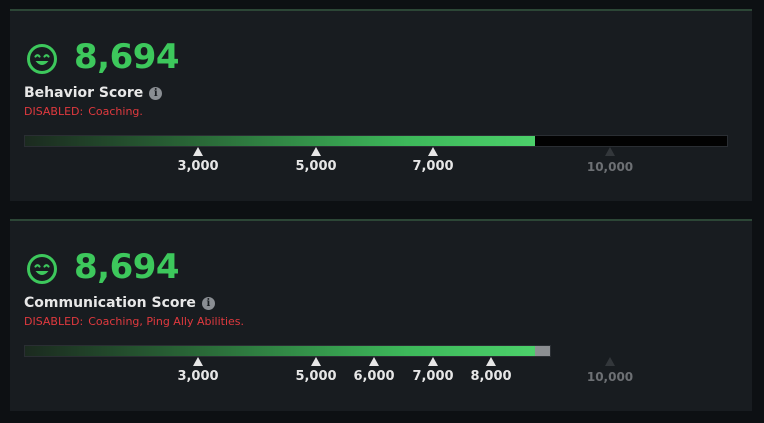 The height and width of the screenshot is (423, 764). What do you see at coordinates (84, 93) in the screenshot?
I see `behavior-score-label: Behavior Score` at bounding box center [84, 93].